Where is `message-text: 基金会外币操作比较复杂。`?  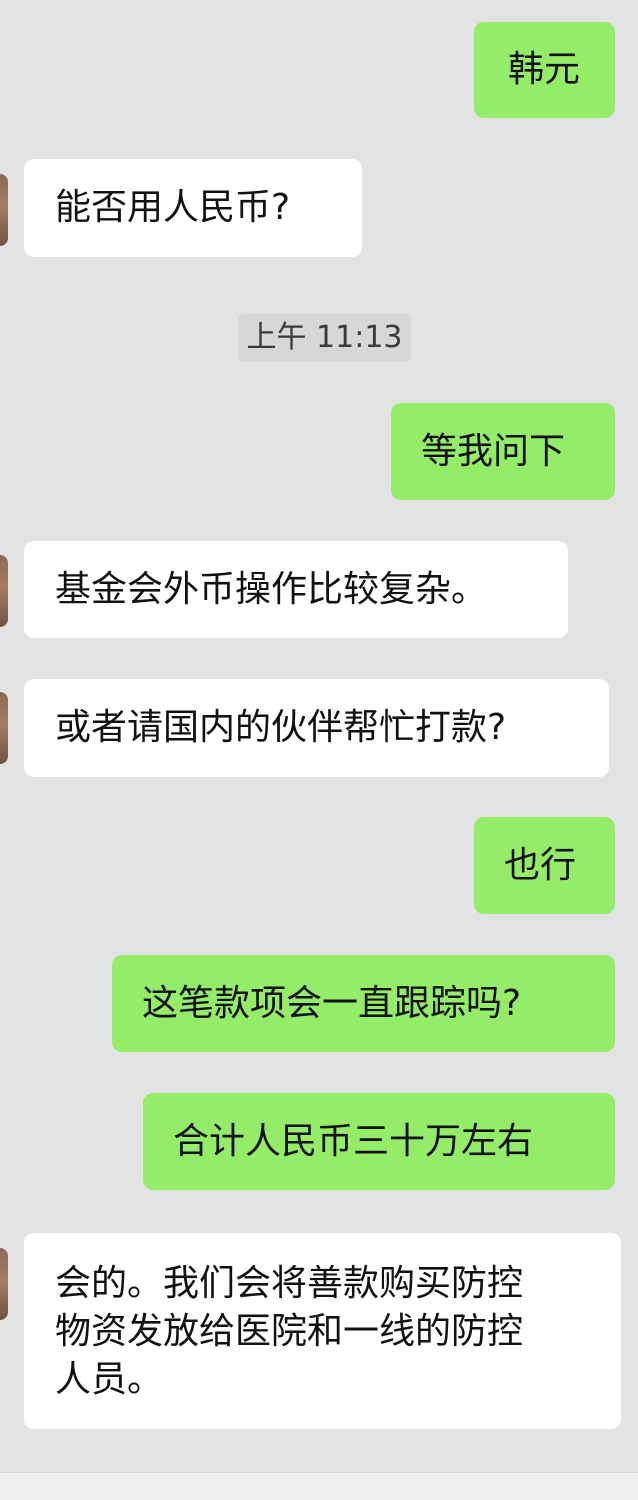 message-text: 基金会外币操作比较复杂。 is located at coordinates (271, 589).